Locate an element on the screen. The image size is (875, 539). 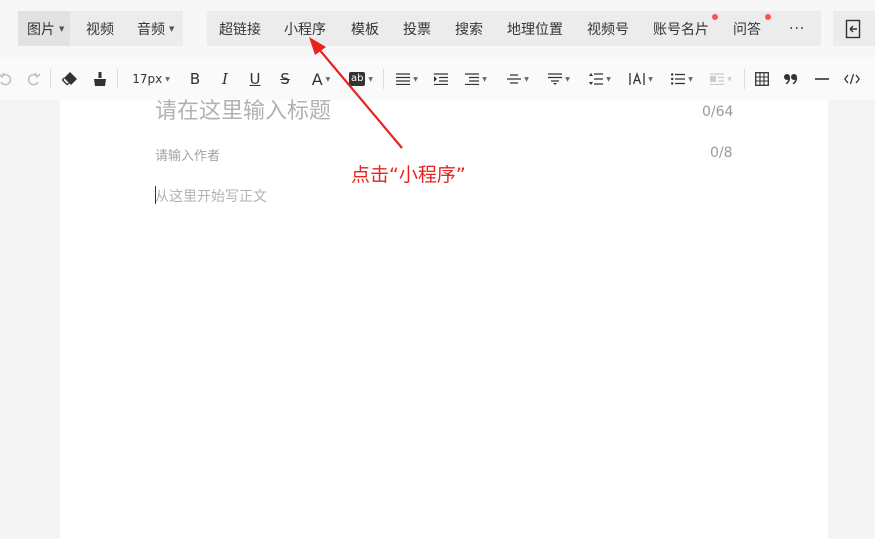
insert-location-label: 地理位置 is located at coordinates (535, 29).